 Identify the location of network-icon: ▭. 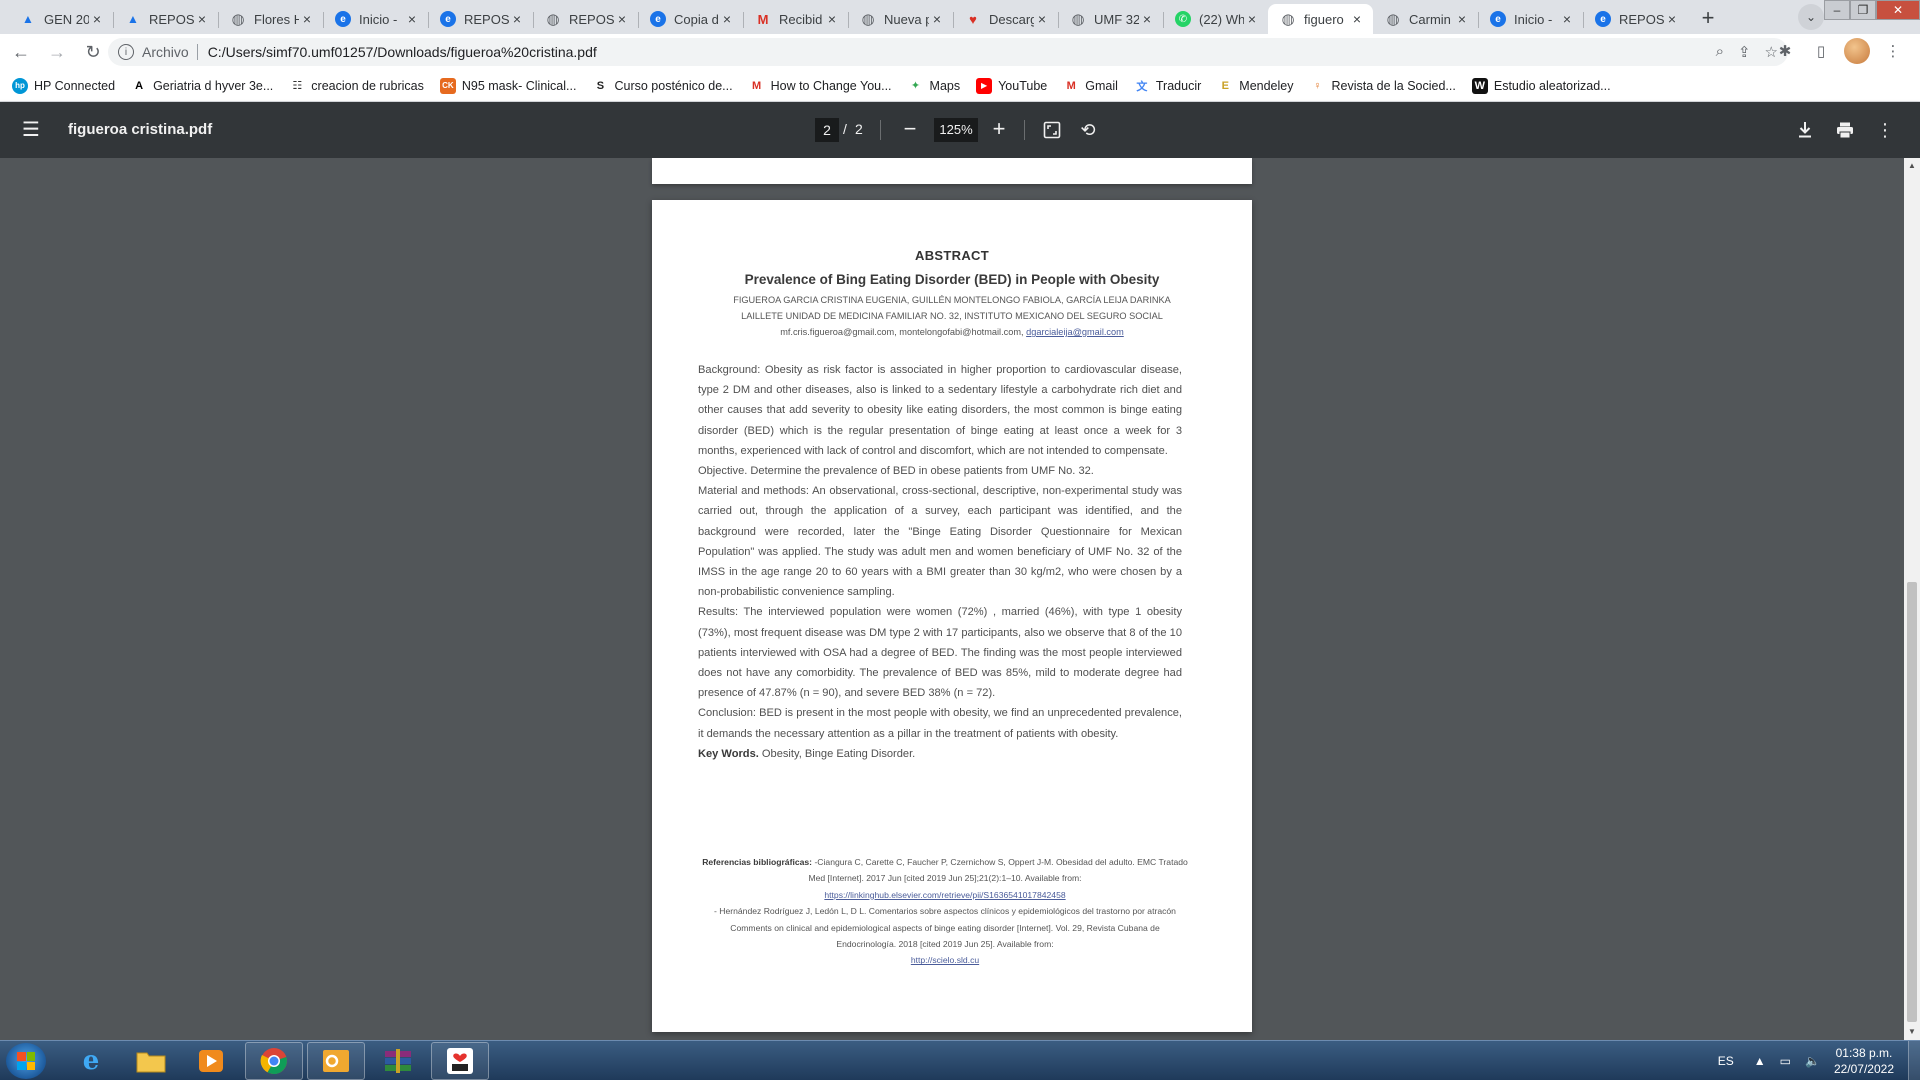
(1785, 1061).